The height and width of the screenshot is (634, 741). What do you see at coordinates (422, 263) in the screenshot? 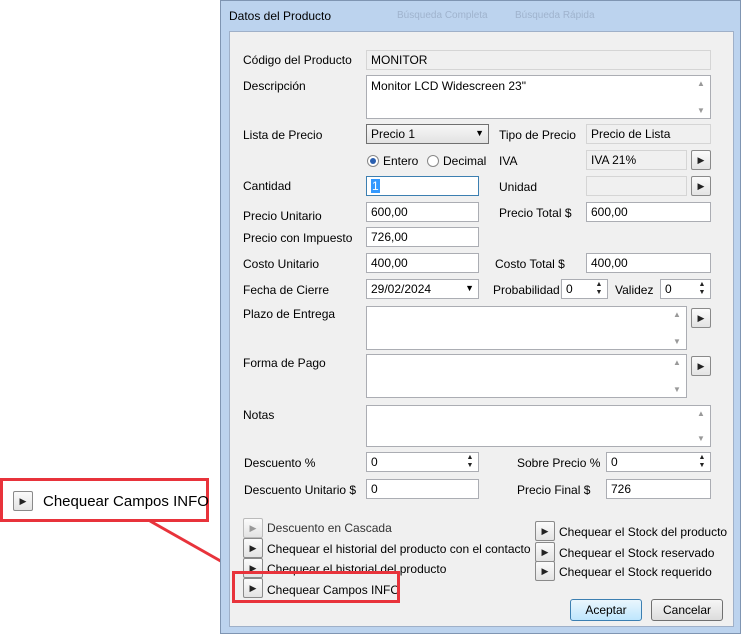
I see `costo-unitario-input: 400,00` at bounding box center [422, 263].